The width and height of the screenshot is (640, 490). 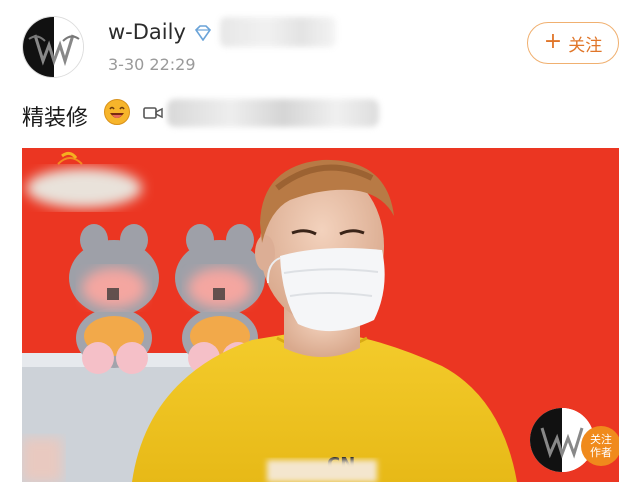 I want to click on follow-button: + 关注, so click(x=573, y=43).